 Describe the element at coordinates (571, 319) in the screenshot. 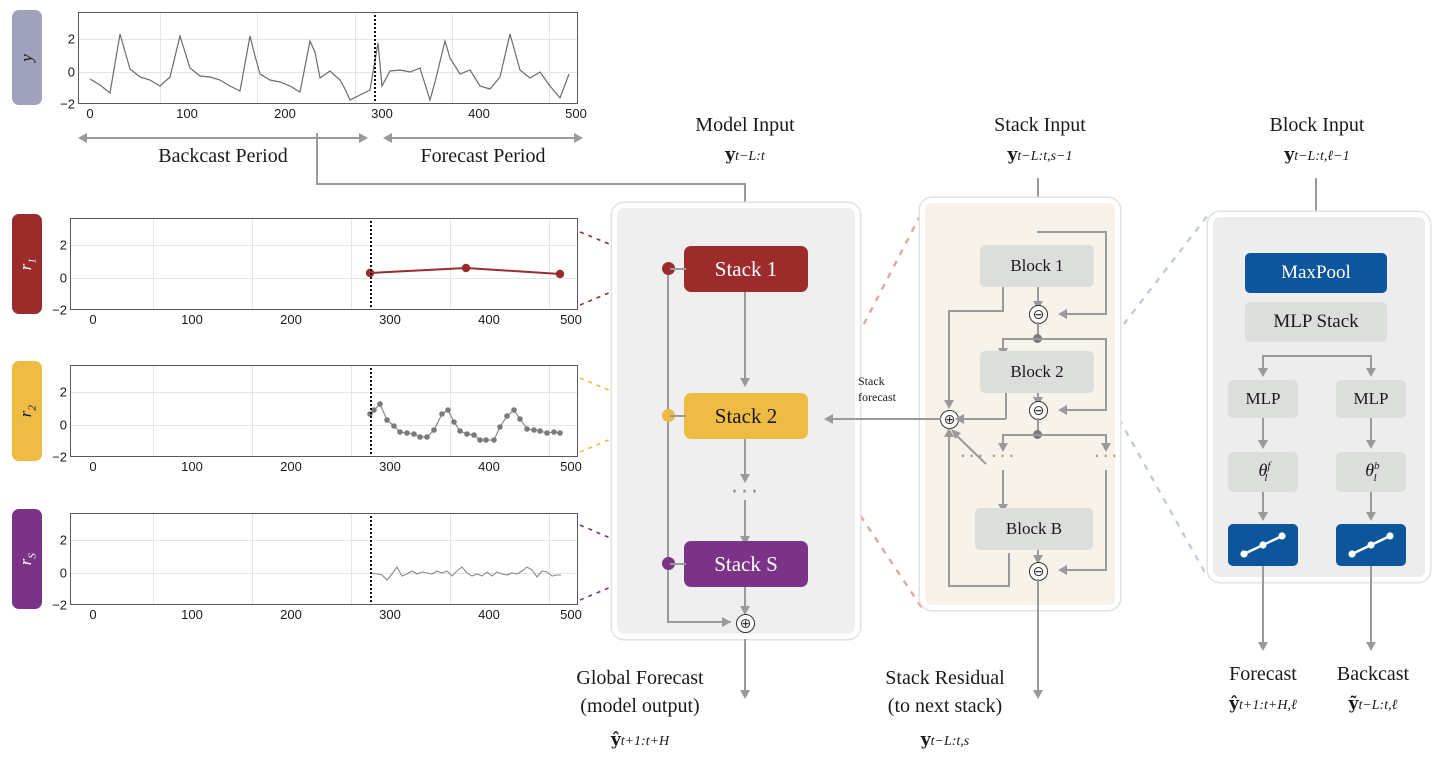

I see `r1-xtick-5: 500` at that location.